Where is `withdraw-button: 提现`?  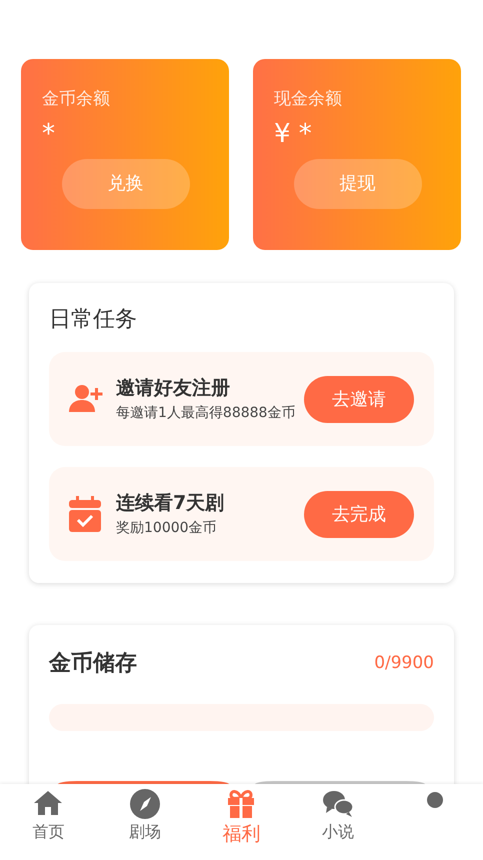 withdraw-button: 提现 is located at coordinates (358, 183).